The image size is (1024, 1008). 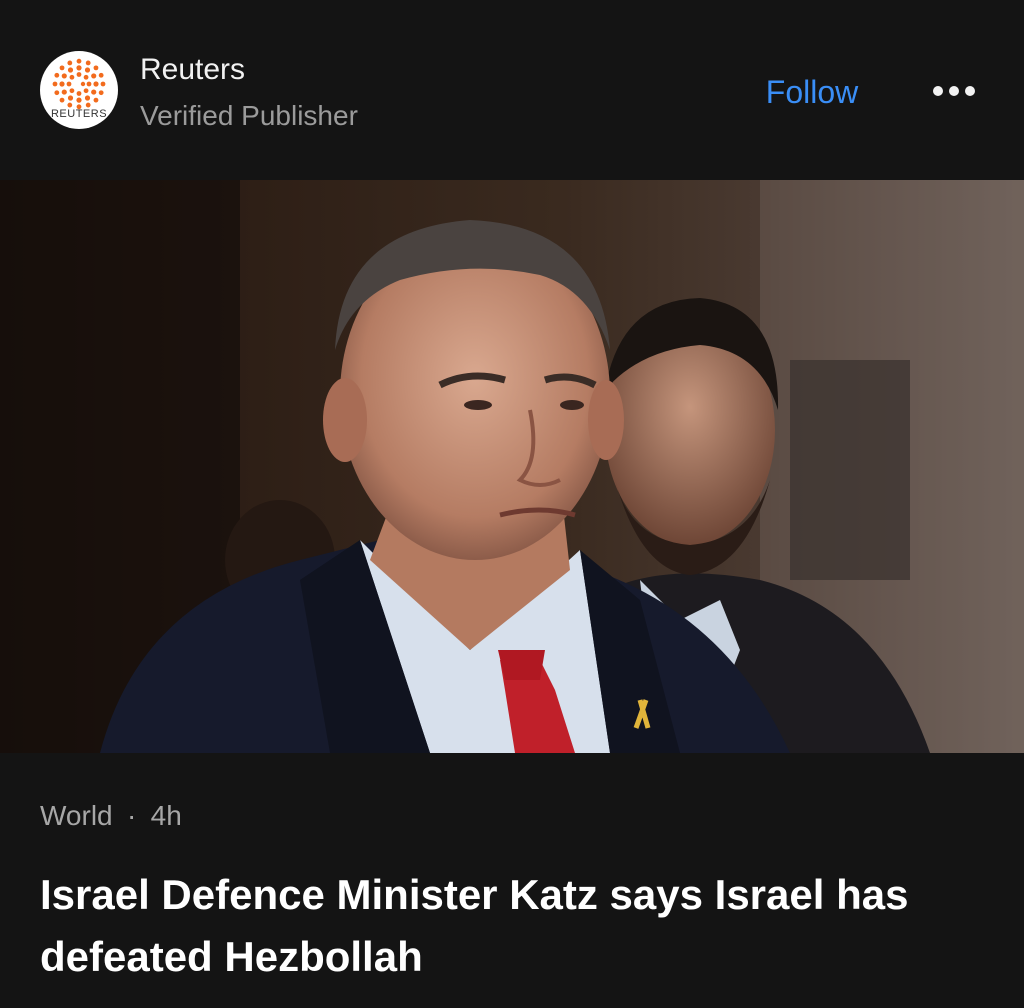 What do you see at coordinates (79, 90) in the screenshot?
I see `publisher-logo: REUTERS` at bounding box center [79, 90].